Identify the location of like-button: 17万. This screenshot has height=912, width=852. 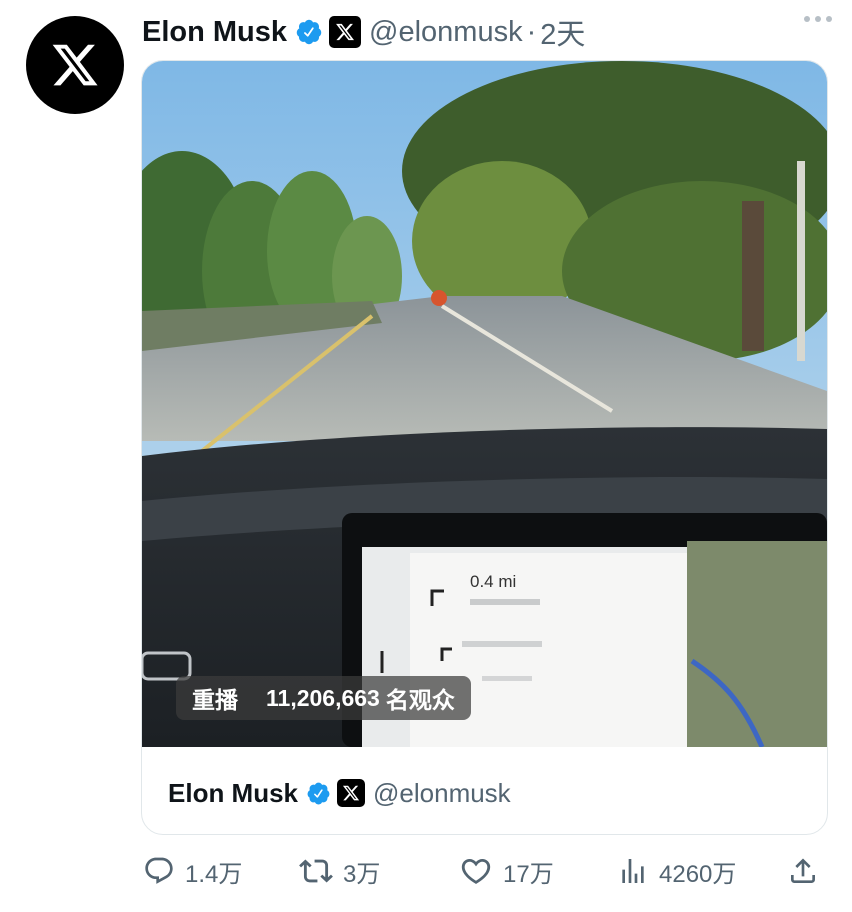
(506, 871).